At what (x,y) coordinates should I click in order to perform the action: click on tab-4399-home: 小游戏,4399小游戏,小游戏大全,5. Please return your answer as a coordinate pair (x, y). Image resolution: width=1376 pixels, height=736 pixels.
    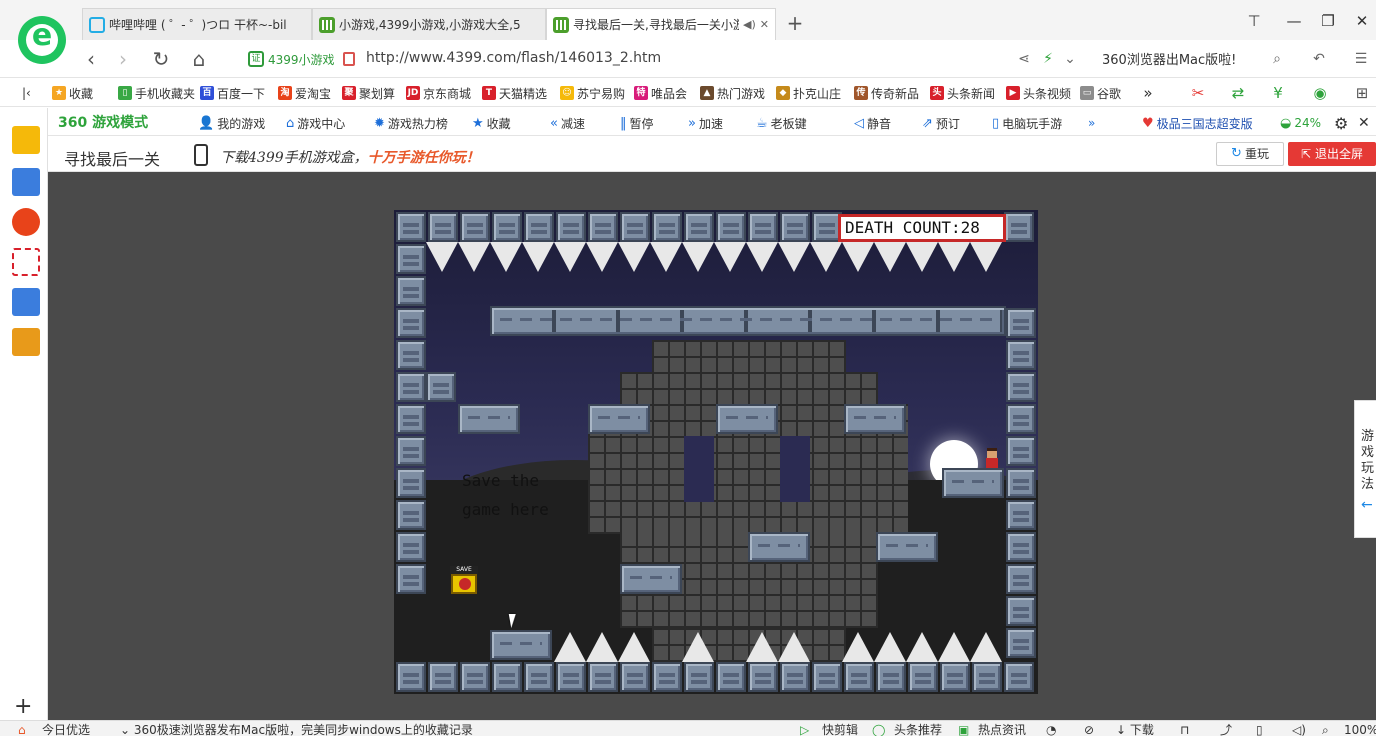
    Looking at the image, I should click on (429, 24).